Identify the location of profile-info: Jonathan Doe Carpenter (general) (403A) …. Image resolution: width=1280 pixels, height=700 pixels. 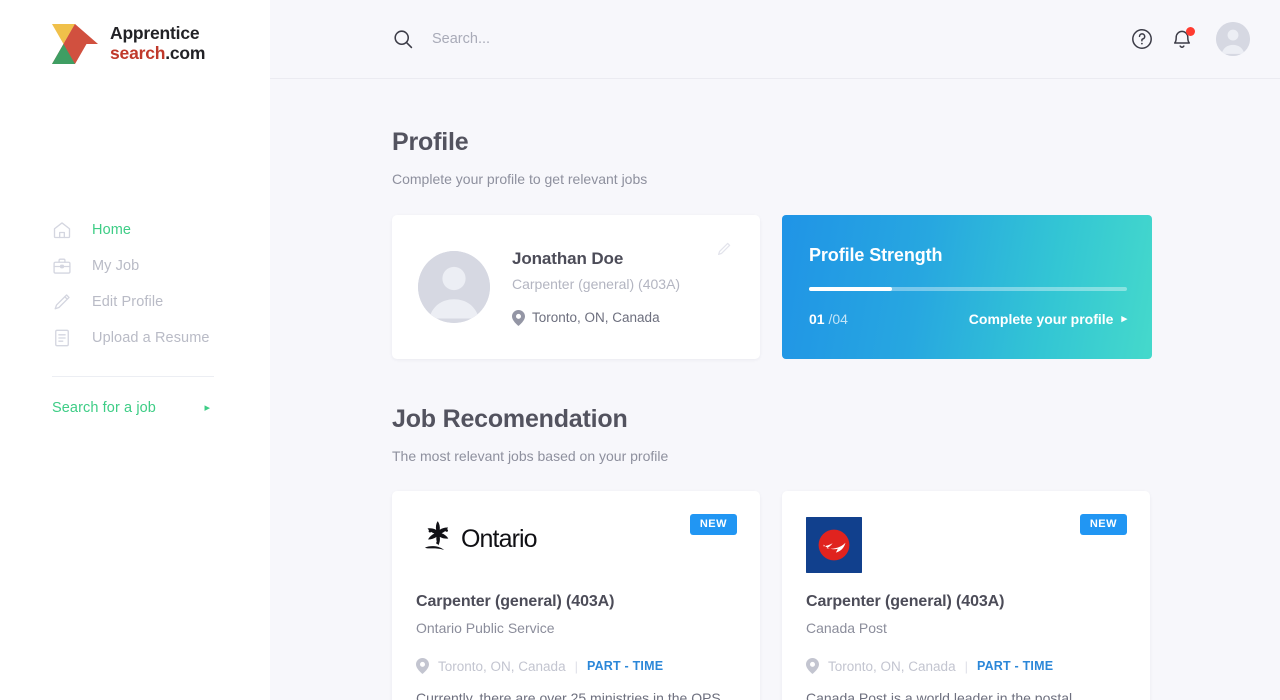
(596, 287).